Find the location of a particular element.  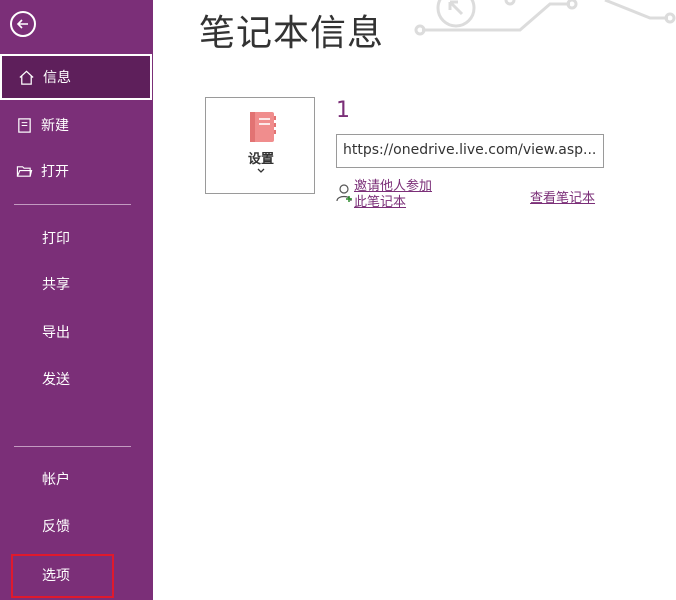

nav-feedback-label: 反馈 is located at coordinates (56, 527).